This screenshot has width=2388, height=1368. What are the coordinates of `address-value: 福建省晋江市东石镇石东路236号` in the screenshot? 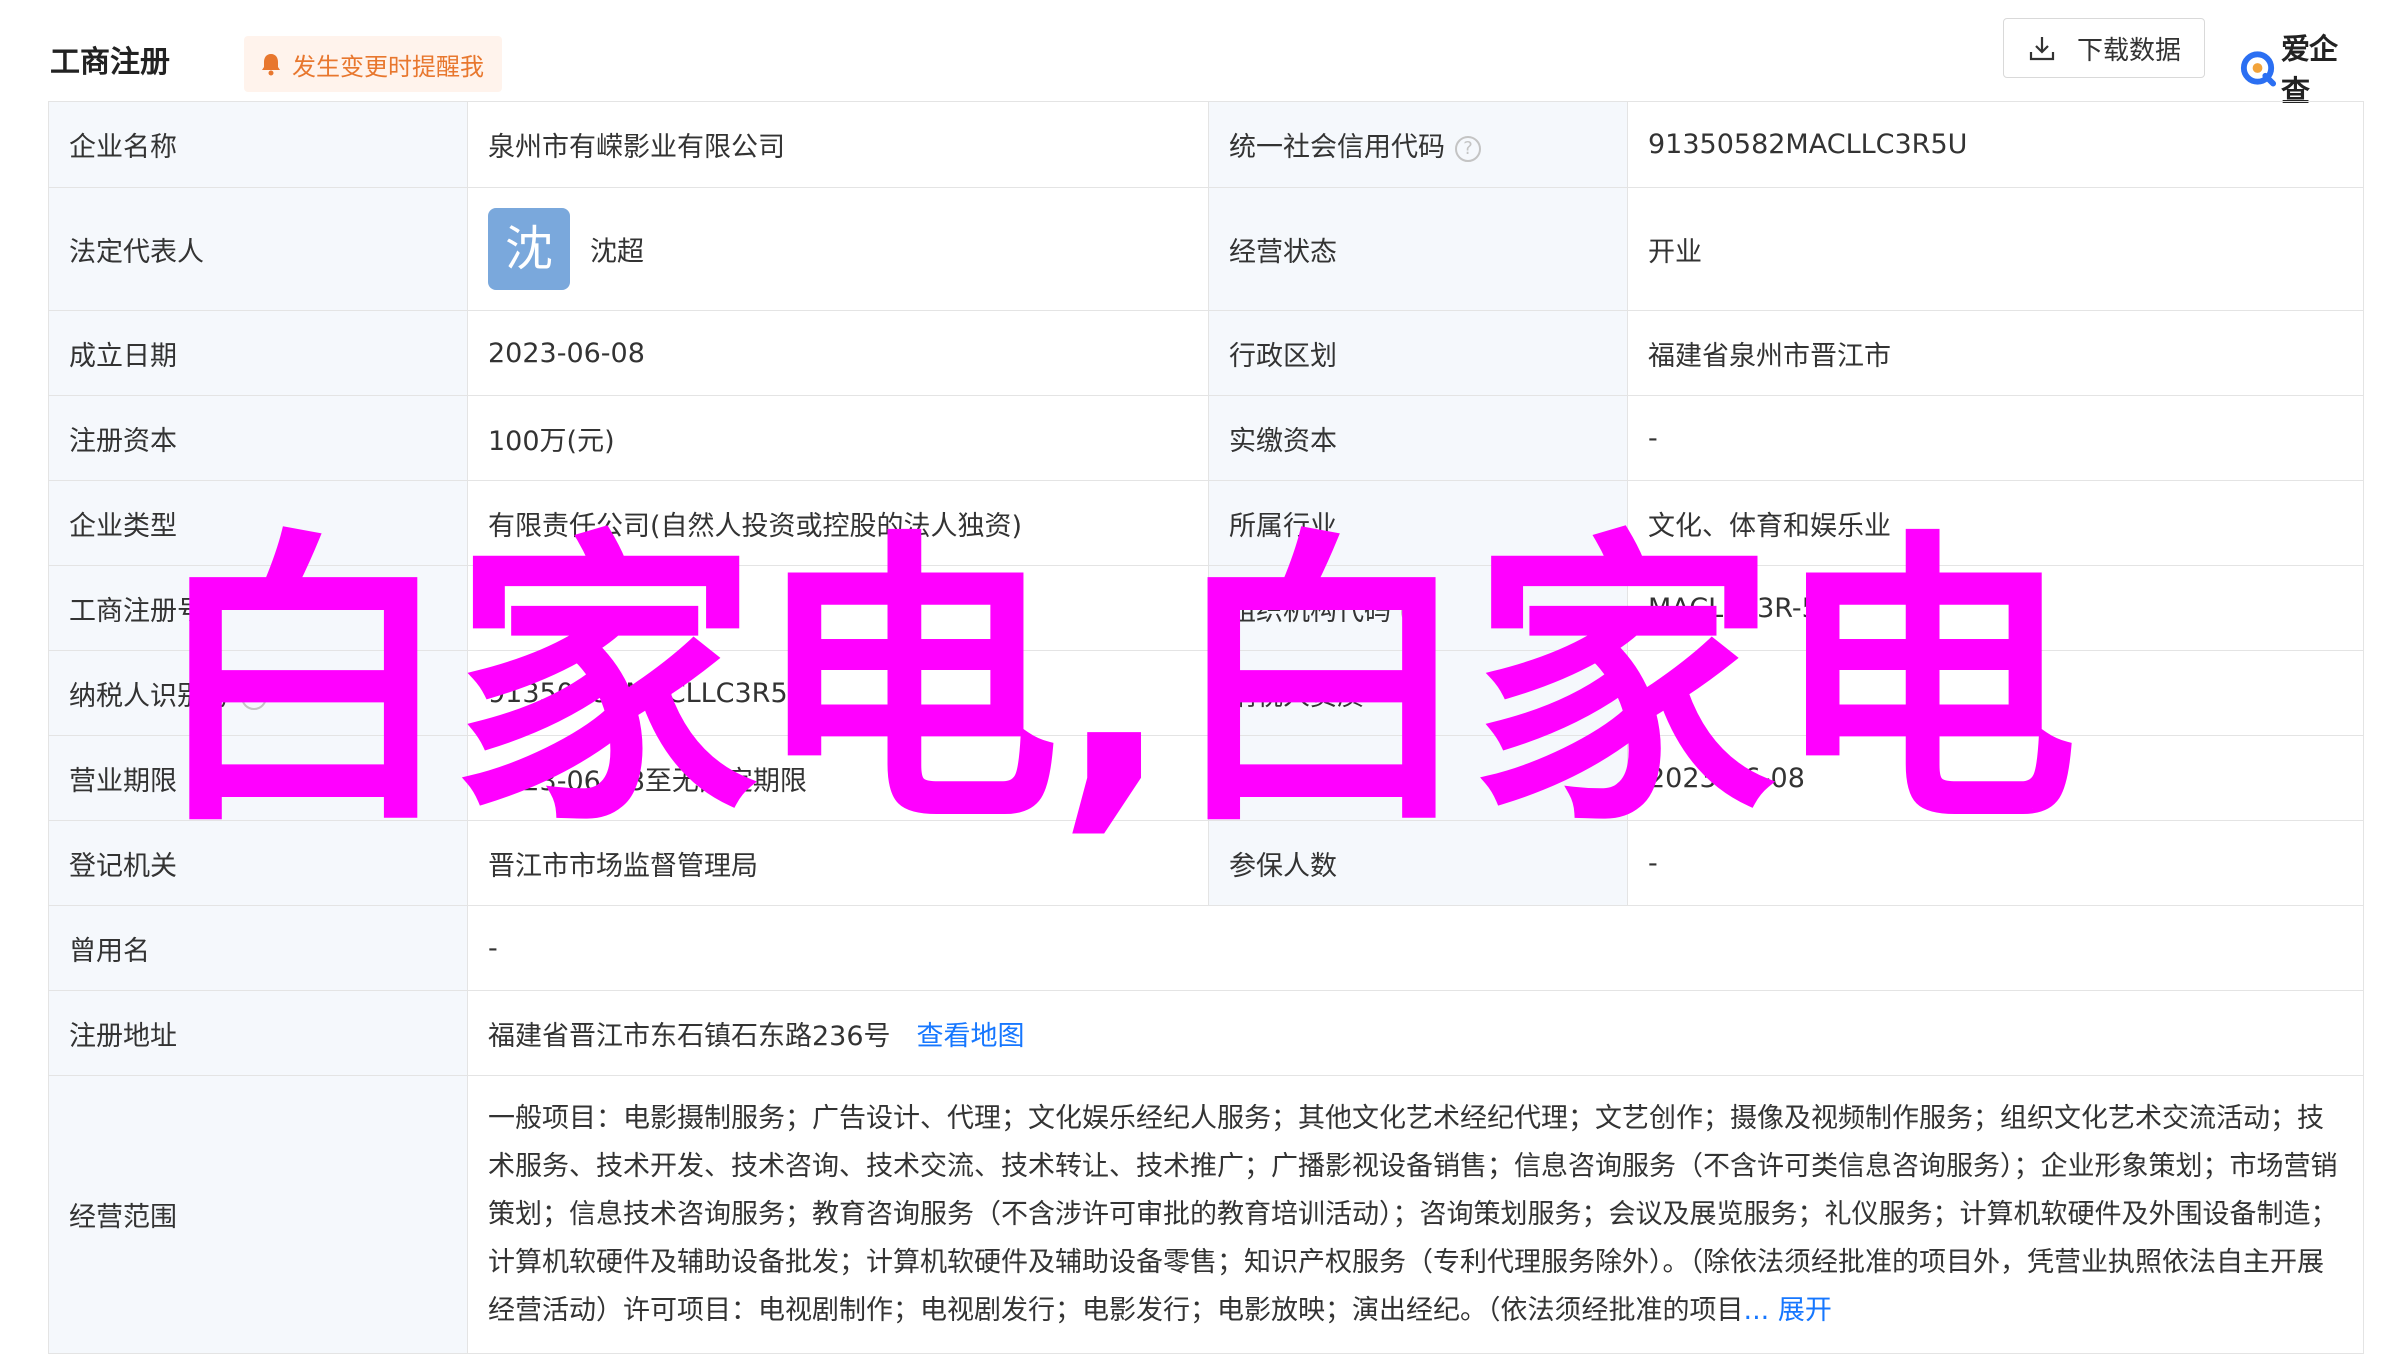 It's located at (689, 1036).